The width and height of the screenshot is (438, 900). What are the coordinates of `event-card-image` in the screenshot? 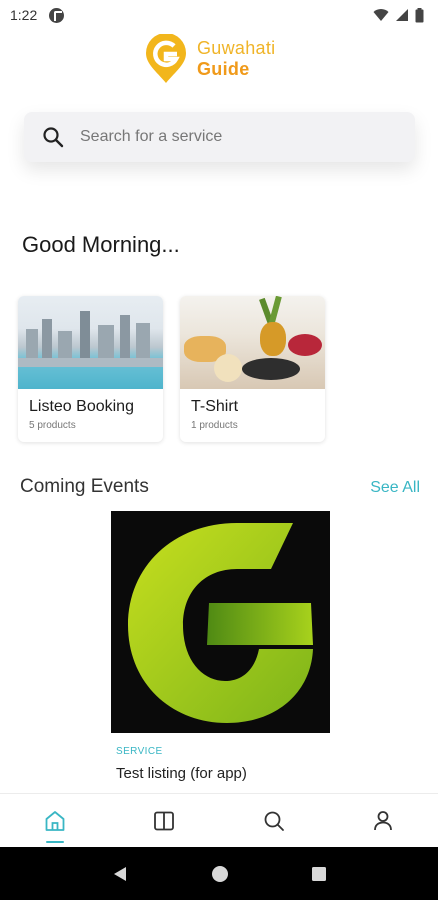 It's located at (220, 622).